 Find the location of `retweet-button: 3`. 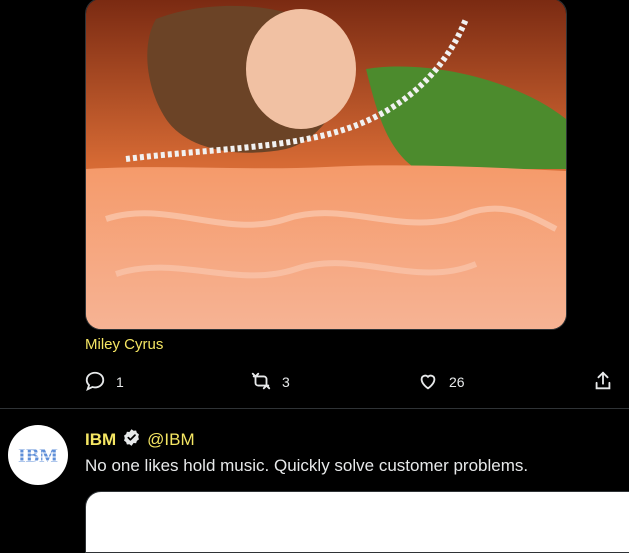

retweet-button: 3 is located at coordinates (270, 382).